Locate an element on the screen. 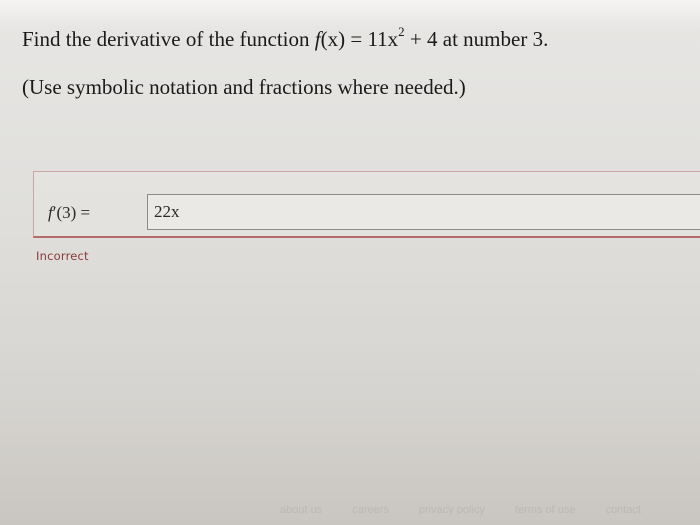 The image size is (700, 525). footer-link-terms: terms of use is located at coordinates (545, 510).